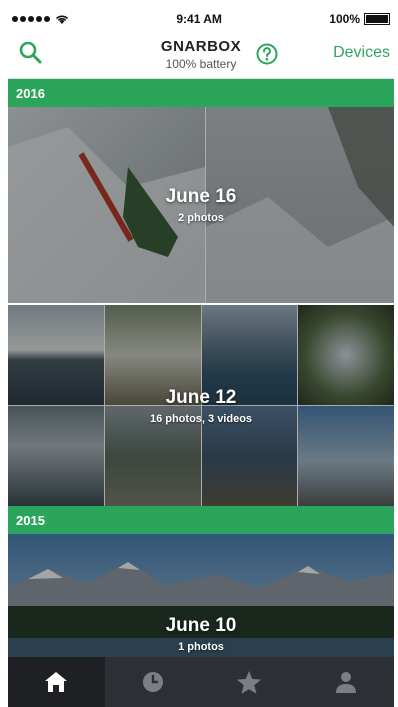 This screenshot has width=398, height=707. I want to click on page-title: GNARBOX, so click(201, 46).